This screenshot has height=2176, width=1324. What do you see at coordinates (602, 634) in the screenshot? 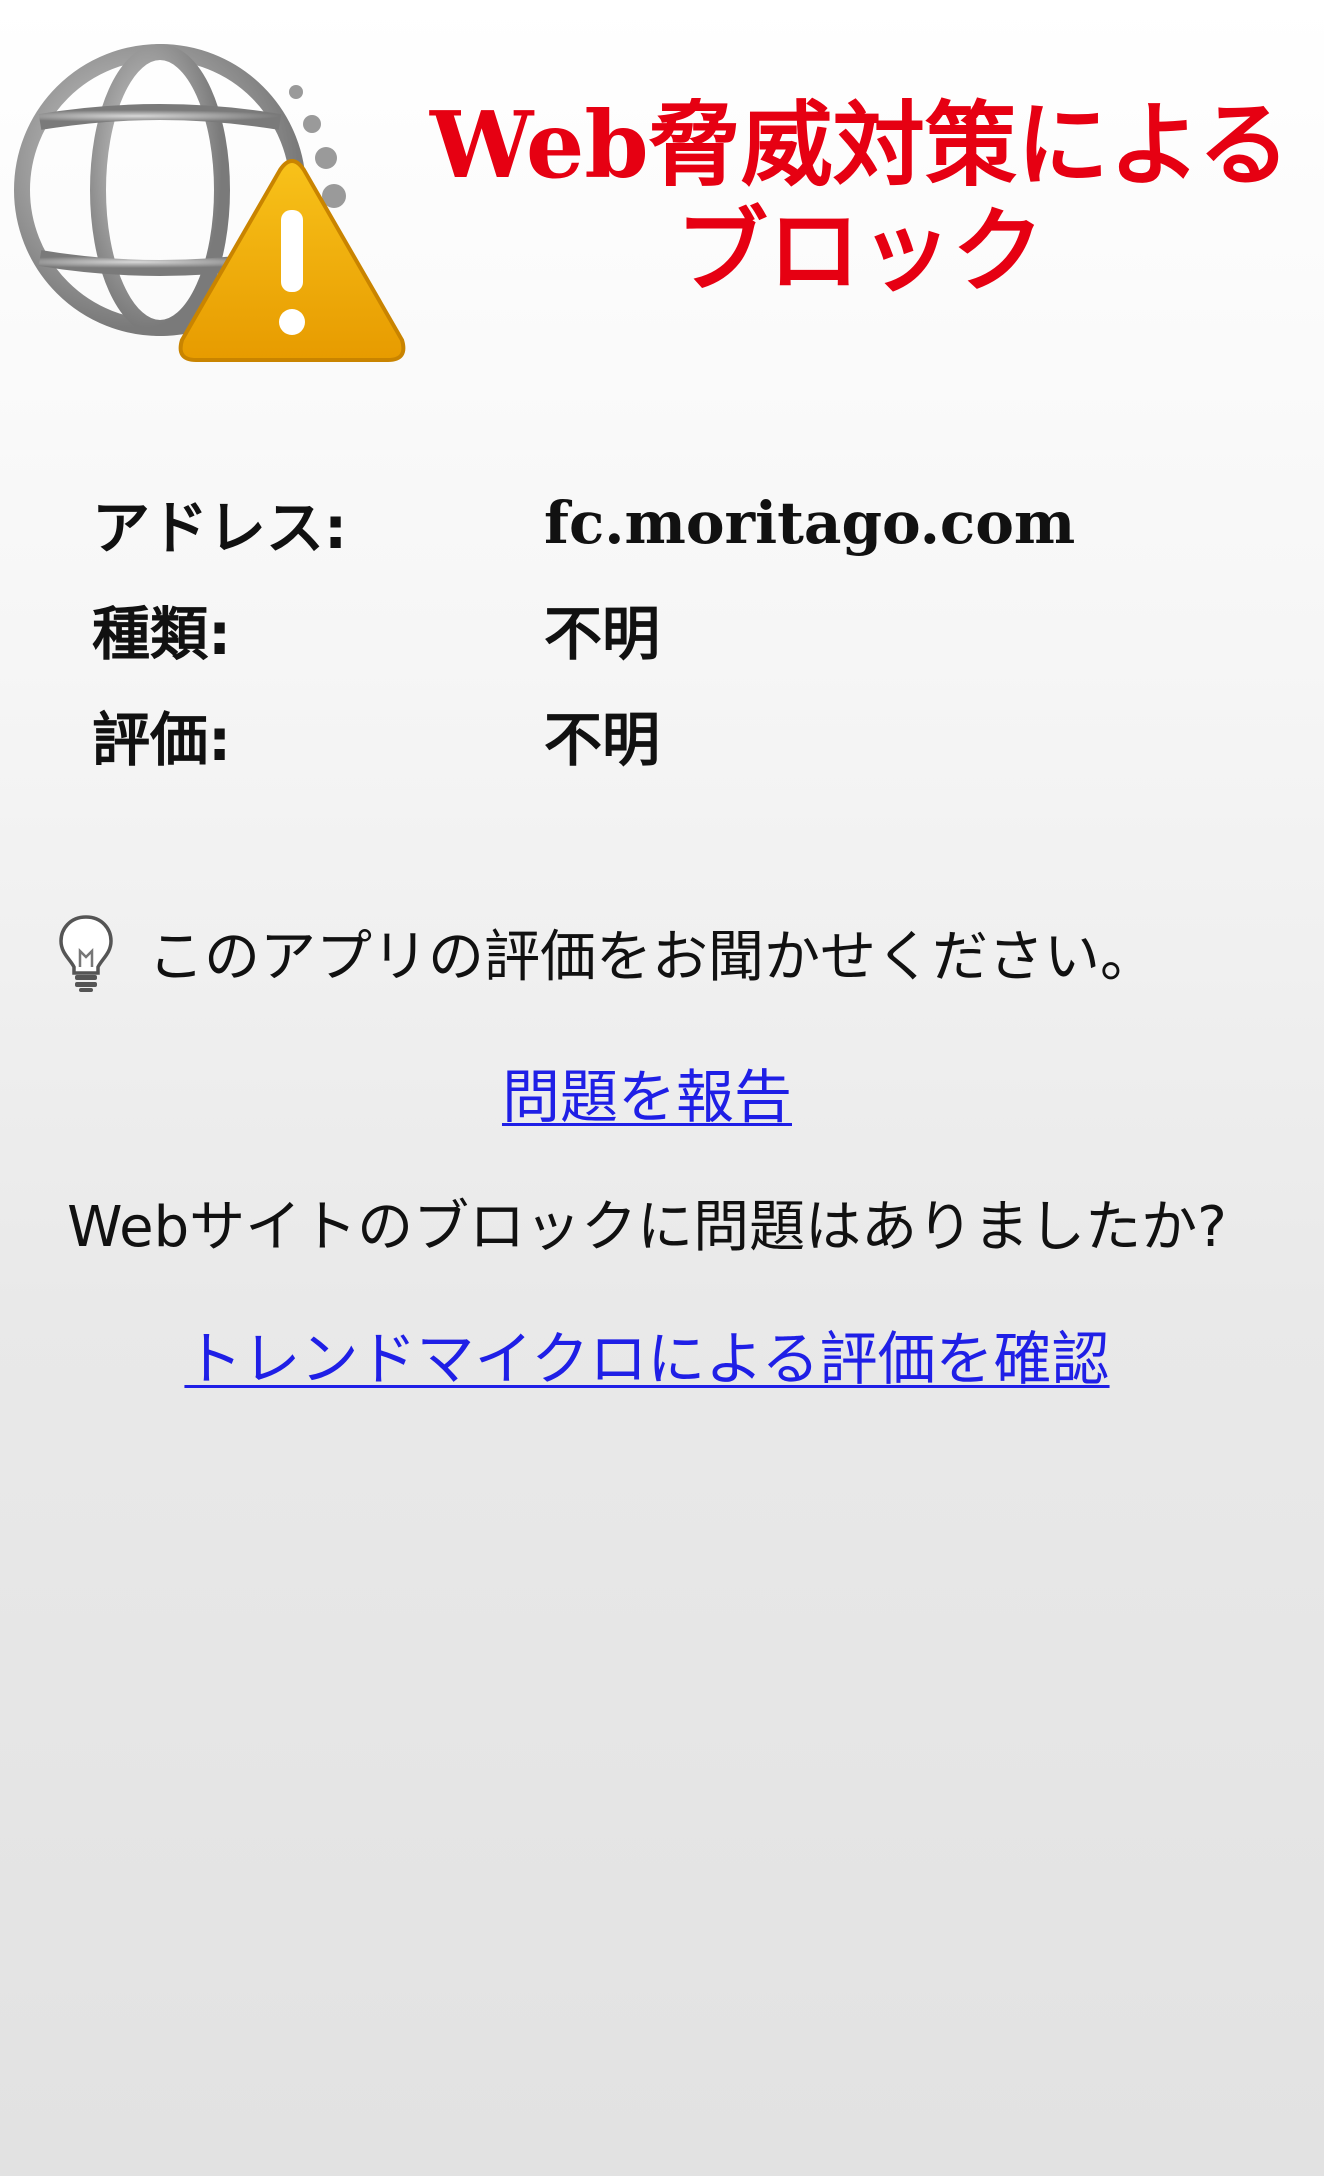
I see `type-value: 不明` at bounding box center [602, 634].